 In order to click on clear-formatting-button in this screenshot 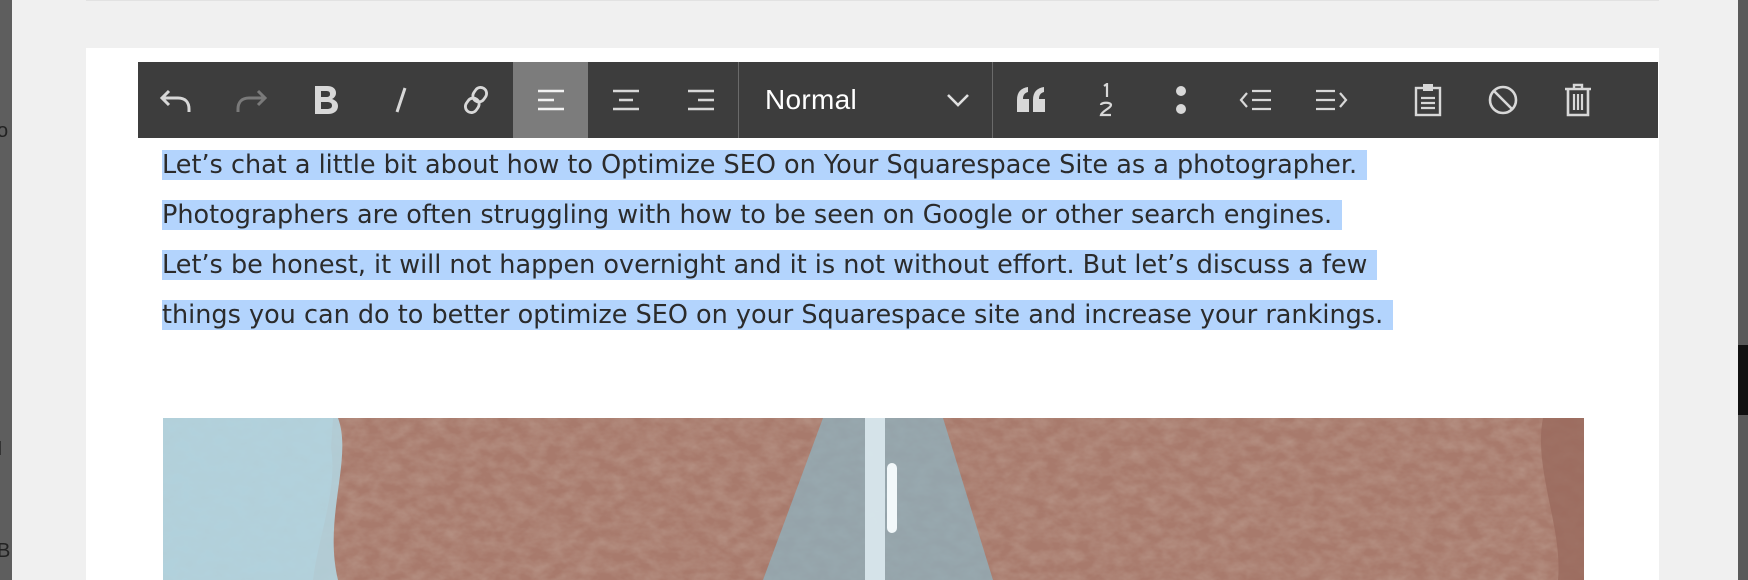, I will do `click(1502, 100)`.